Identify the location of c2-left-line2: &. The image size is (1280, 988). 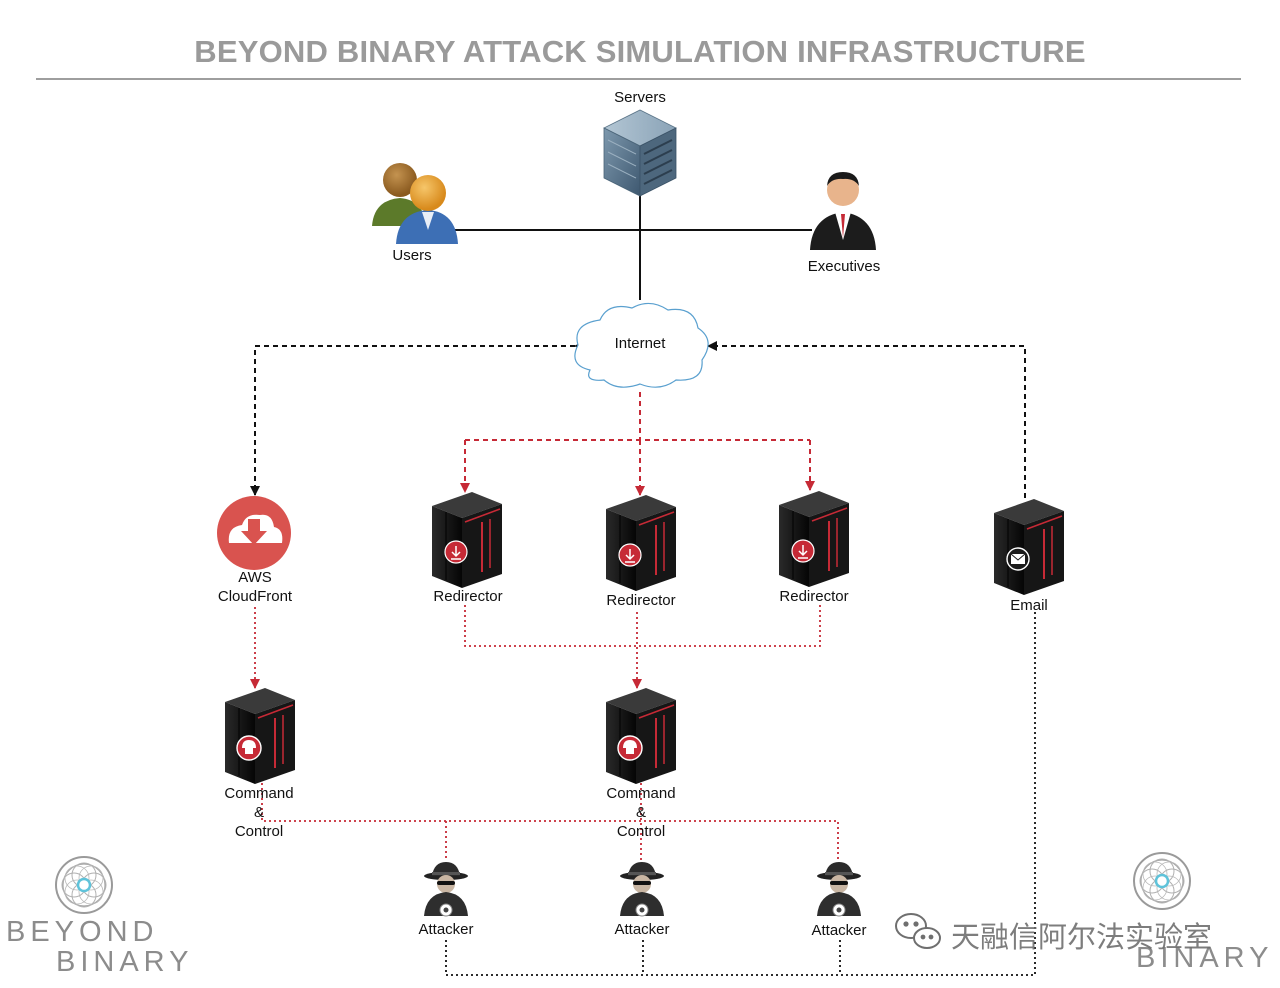
(258, 812).